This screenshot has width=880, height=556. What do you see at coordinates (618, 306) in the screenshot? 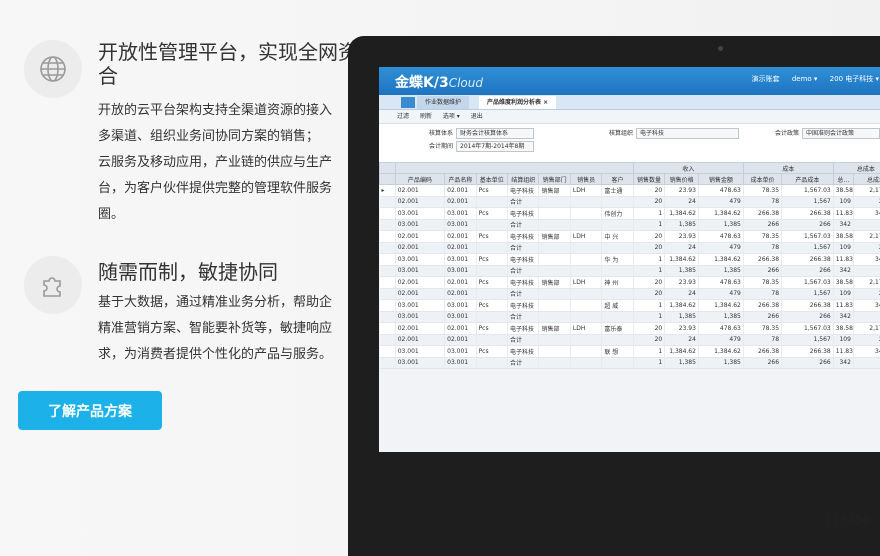
I see `table-cell: 超 威` at bounding box center [618, 306].